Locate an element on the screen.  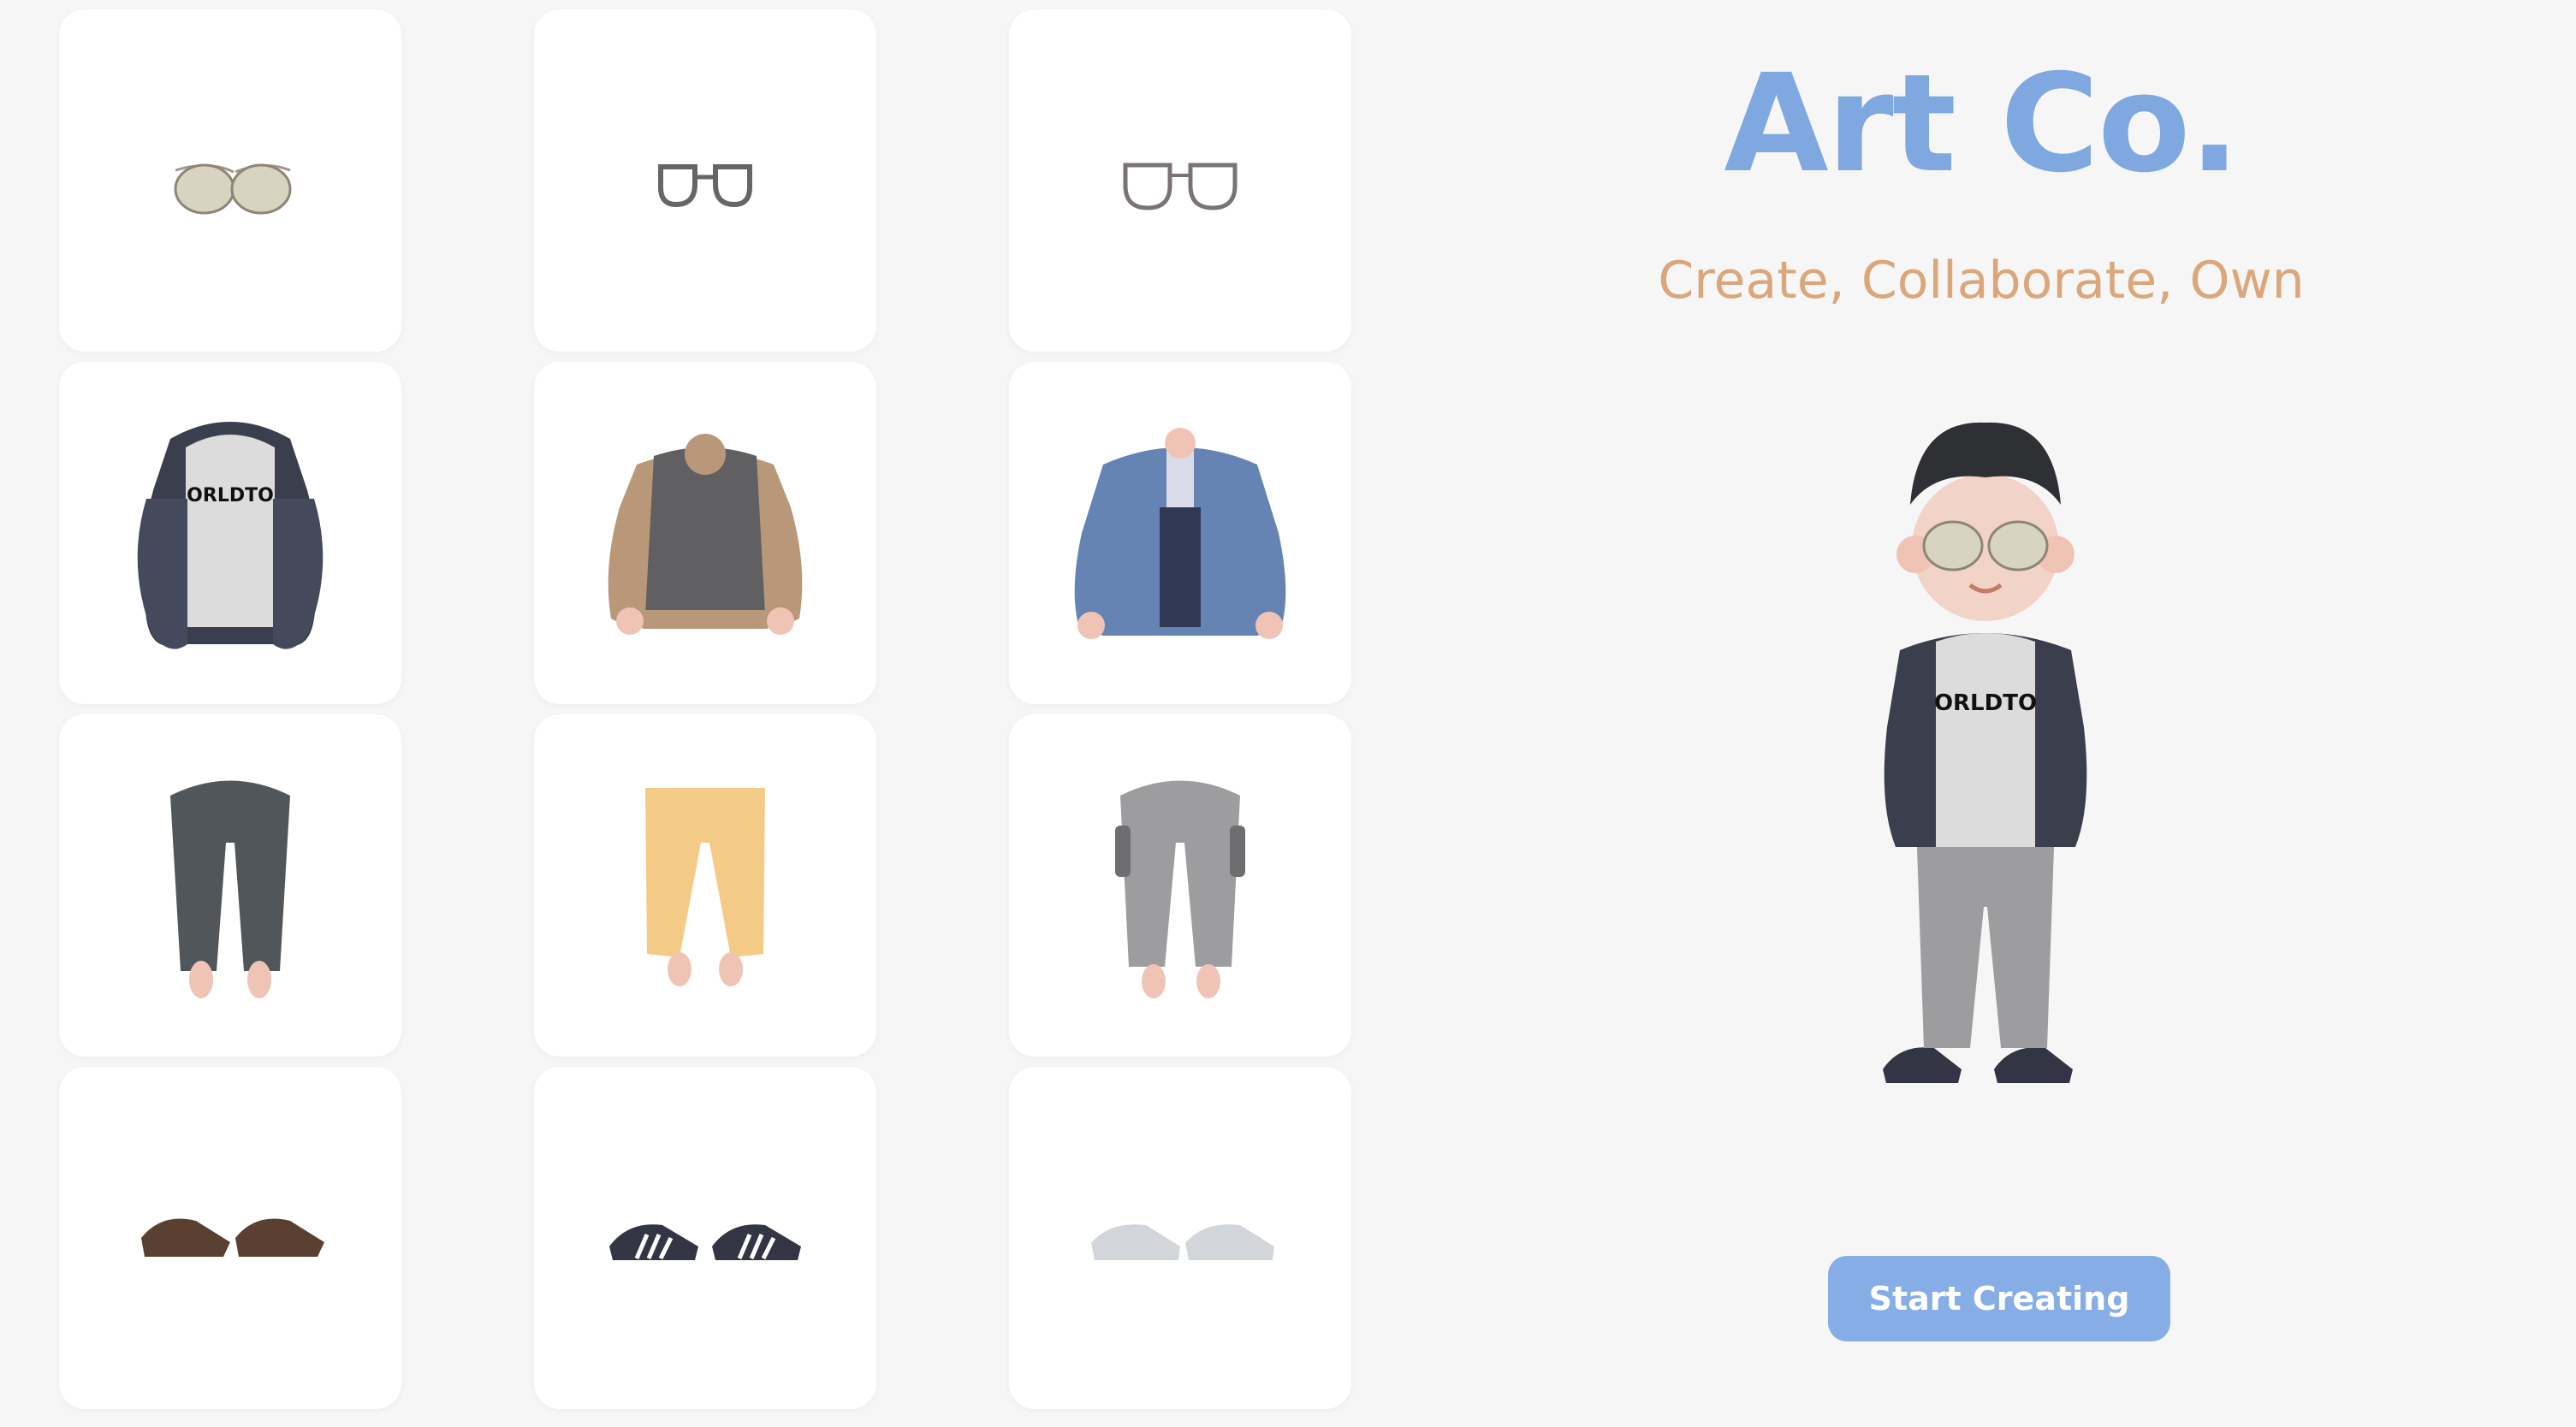
square-glasses-grey-icon is located at coordinates (1180, 186).